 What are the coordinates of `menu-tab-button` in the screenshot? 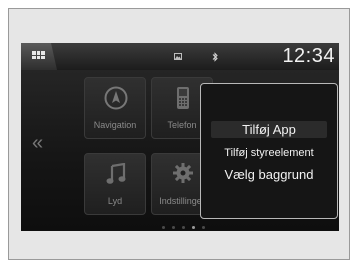 It's located at (39, 56).